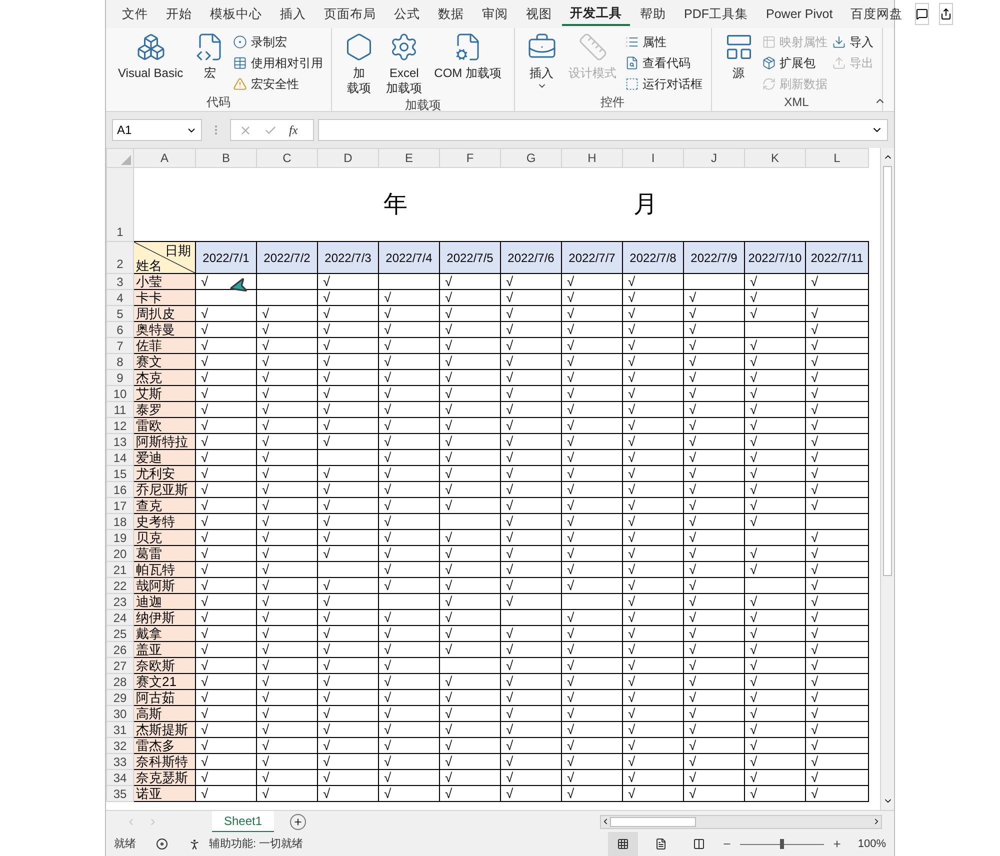 Image resolution: width=1000 pixels, height=856 pixels. I want to click on ribbon-tab: 开发工具, so click(596, 14).